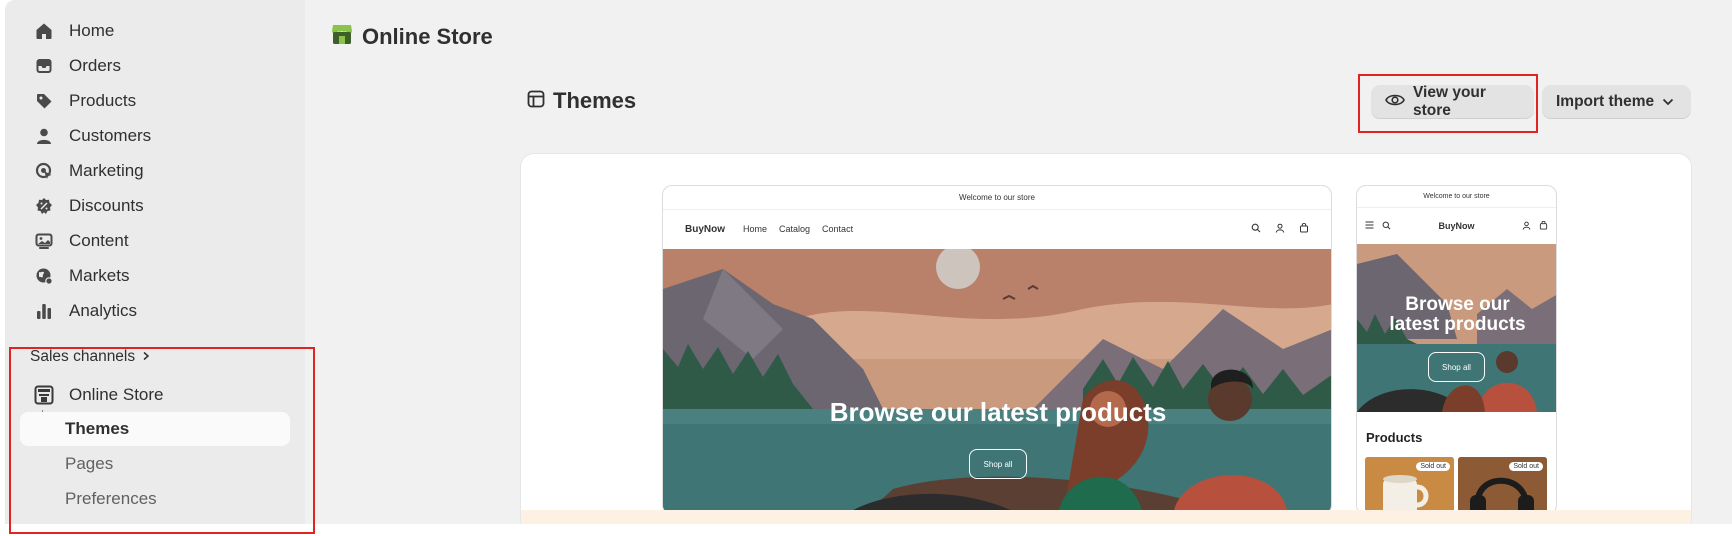 Image resolution: width=1732 pixels, height=536 pixels. What do you see at coordinates (163, 206) in the screenshot?
I see `sidebar-item-discounts: Discounts` at bounding box center [163, 206].